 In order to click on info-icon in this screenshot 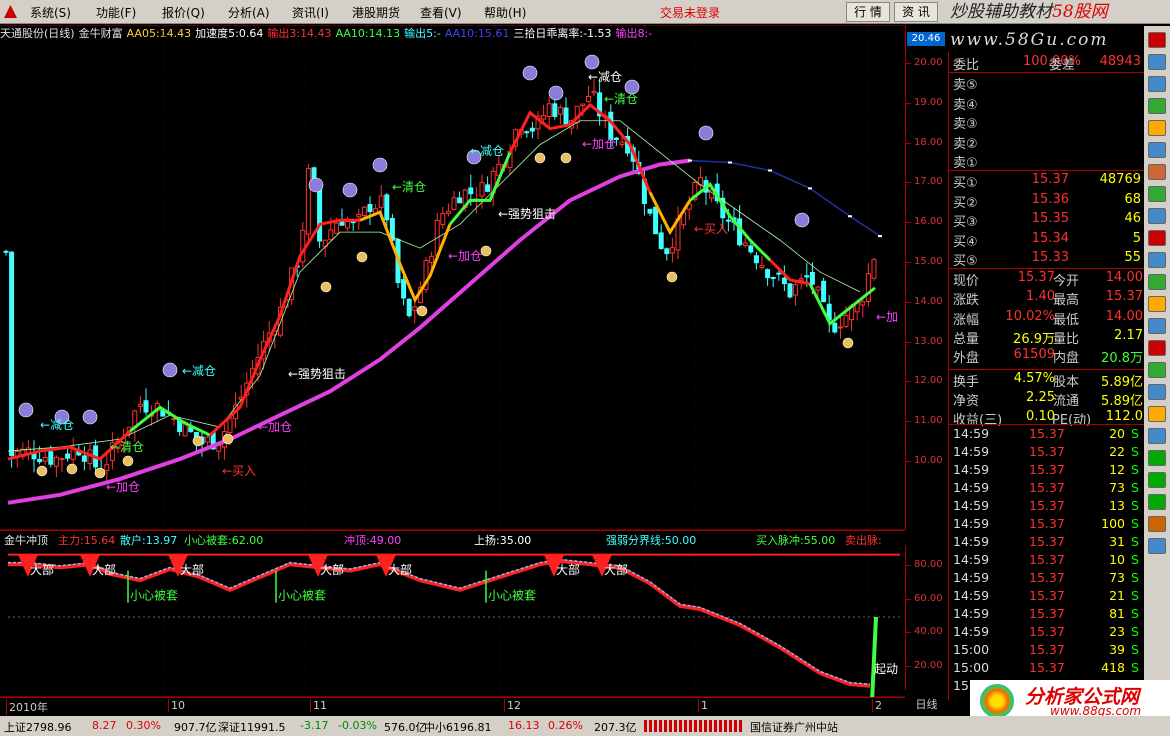, I will do `click(1157, 260)`.